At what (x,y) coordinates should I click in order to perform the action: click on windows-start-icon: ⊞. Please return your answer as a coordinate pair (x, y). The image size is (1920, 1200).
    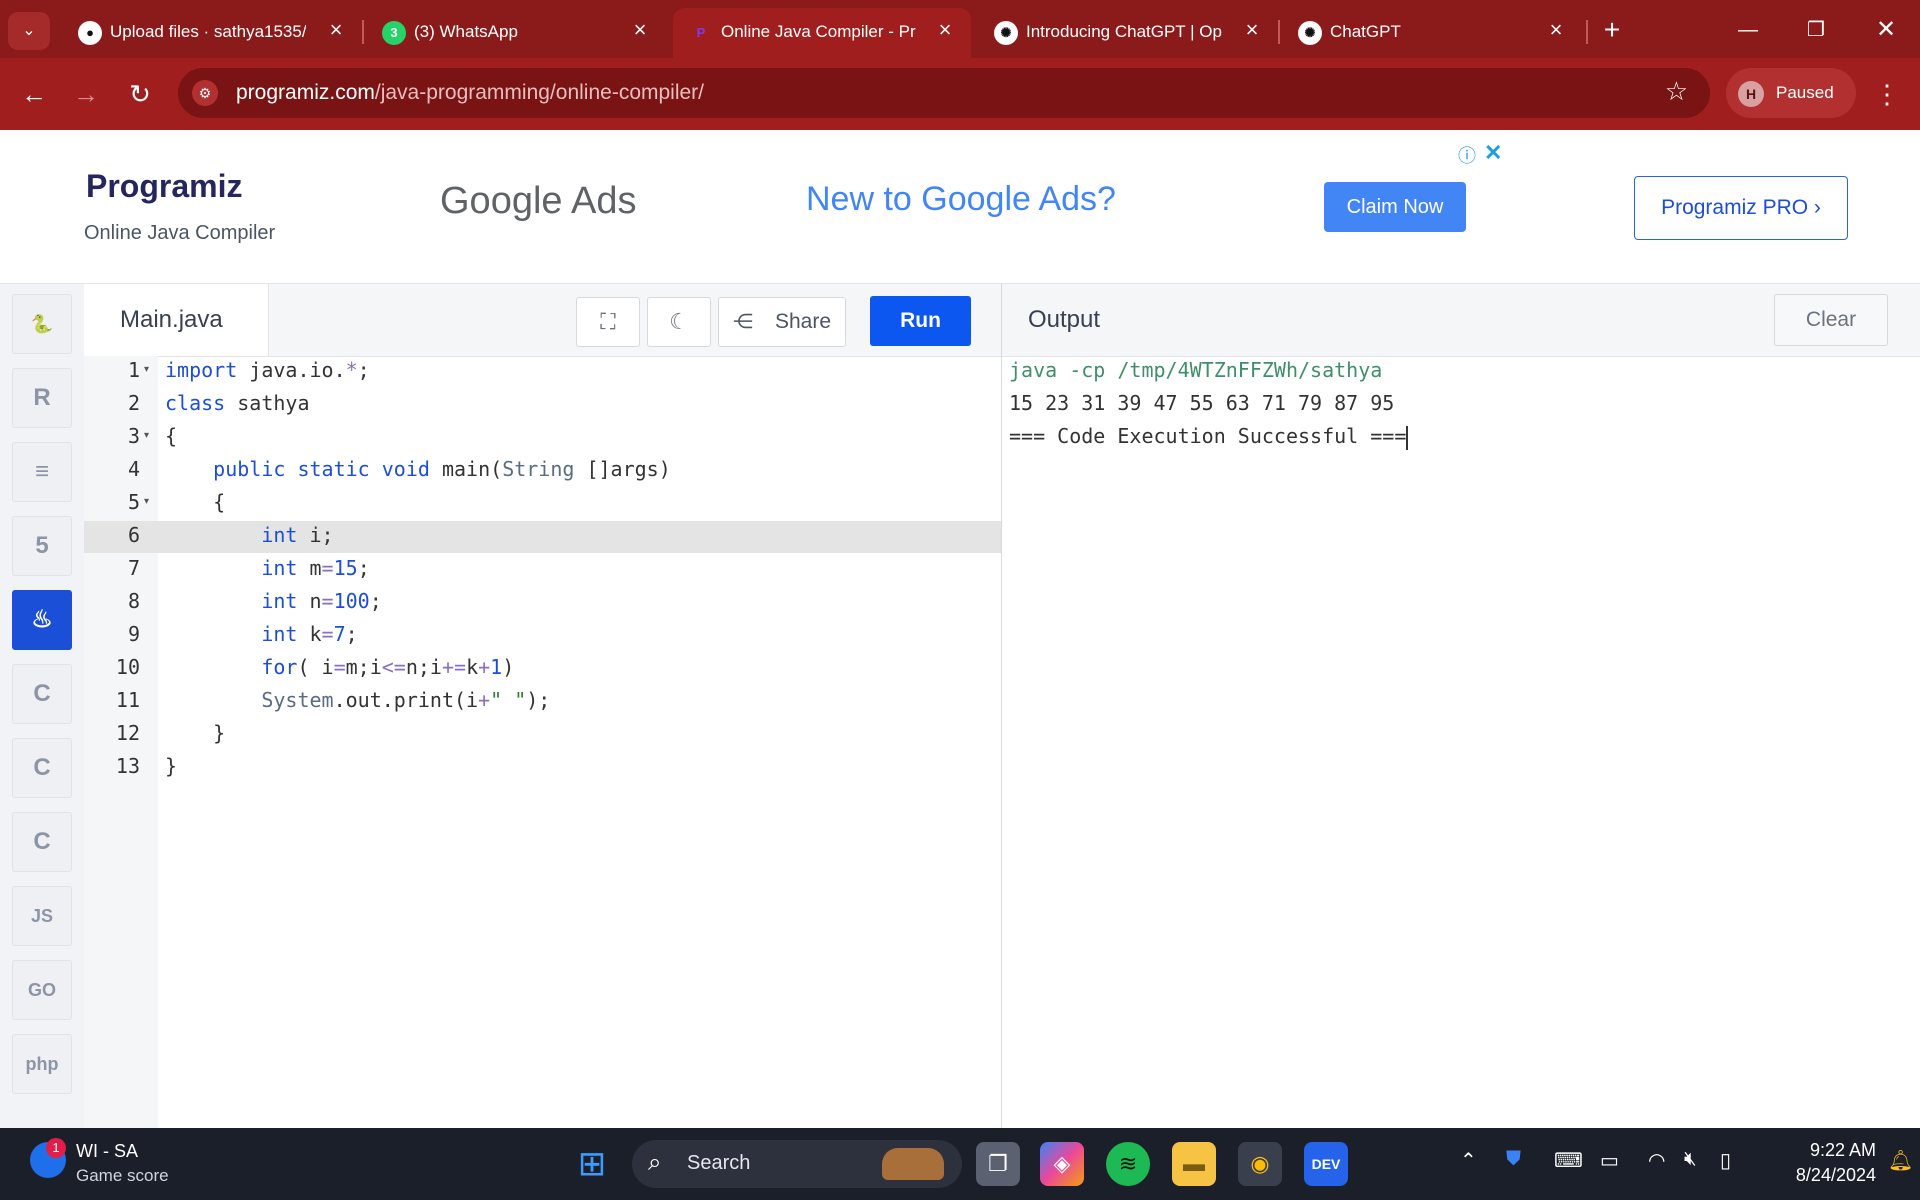
    Looking at the image, I should click on (592, 1164).